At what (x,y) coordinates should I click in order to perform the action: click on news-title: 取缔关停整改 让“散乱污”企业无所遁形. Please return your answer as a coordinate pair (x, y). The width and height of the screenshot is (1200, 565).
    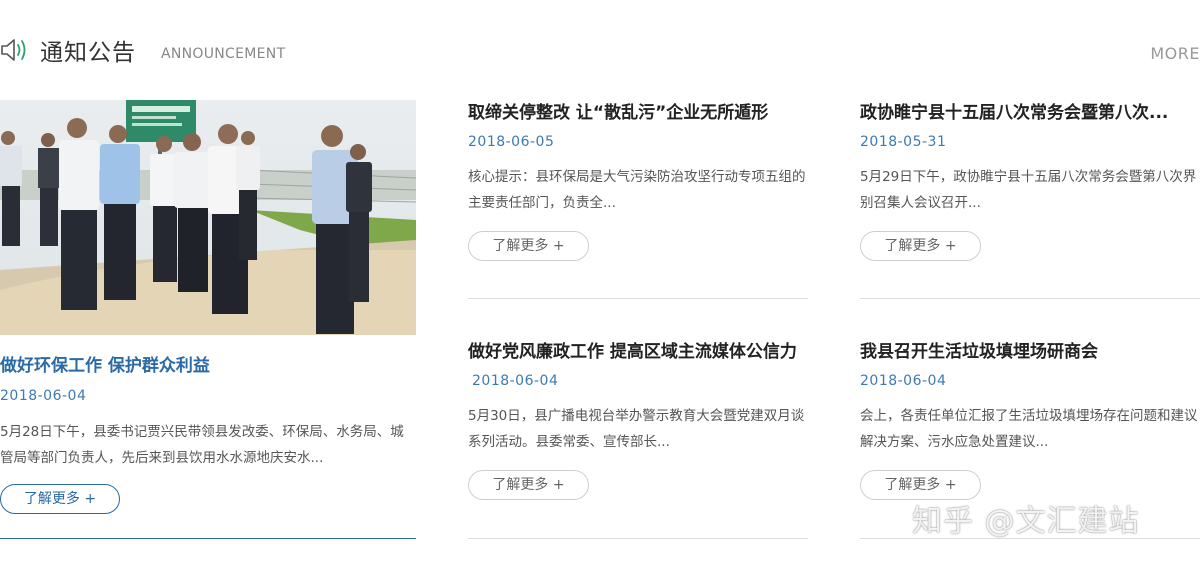
    Looking at the image, I should click on (618, 110).